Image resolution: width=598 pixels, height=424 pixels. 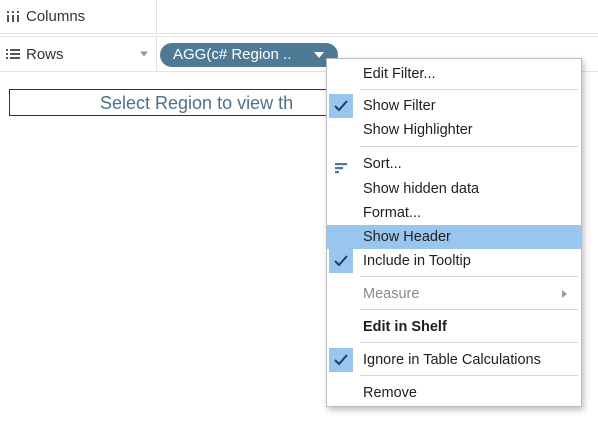 I want to click on menu-item-include-in-tooltip: Include in Tooltip, so click(x=454, y=261).